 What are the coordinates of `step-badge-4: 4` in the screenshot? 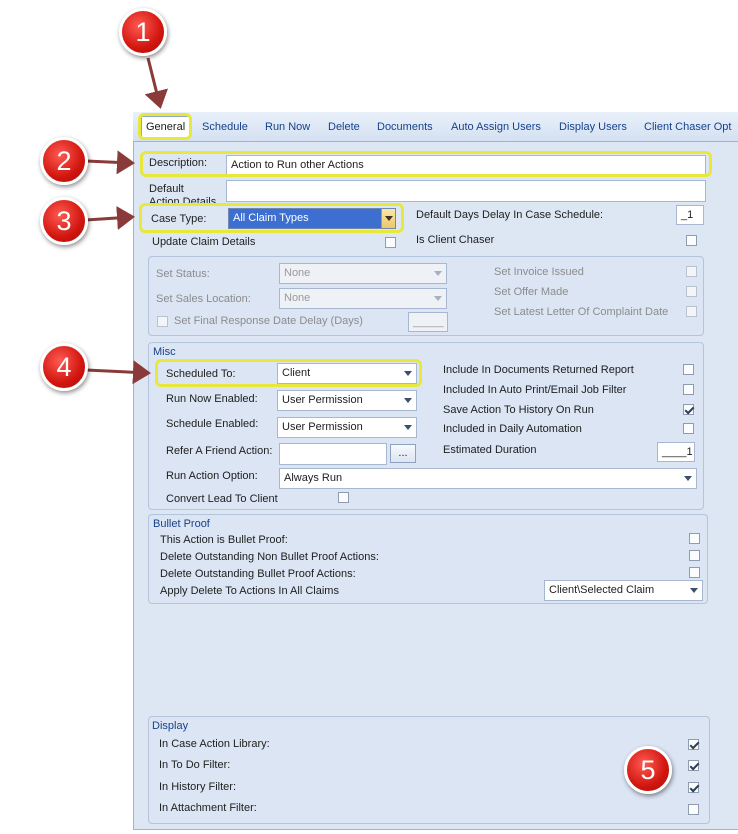 It's located at (64, 367).